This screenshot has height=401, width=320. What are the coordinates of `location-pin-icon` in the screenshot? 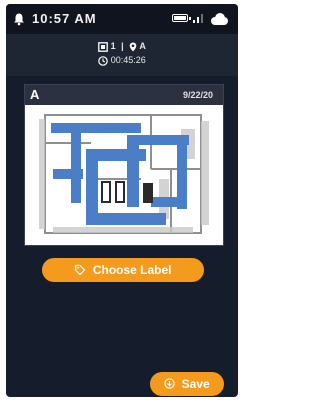 It's located at (133, 47).